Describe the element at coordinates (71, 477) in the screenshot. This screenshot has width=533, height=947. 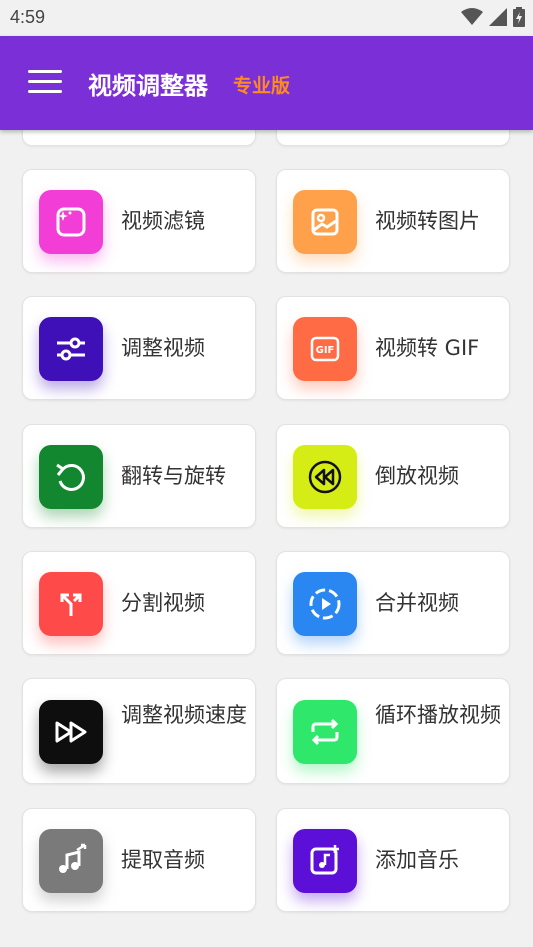
I see `rotate-icon` at that location.